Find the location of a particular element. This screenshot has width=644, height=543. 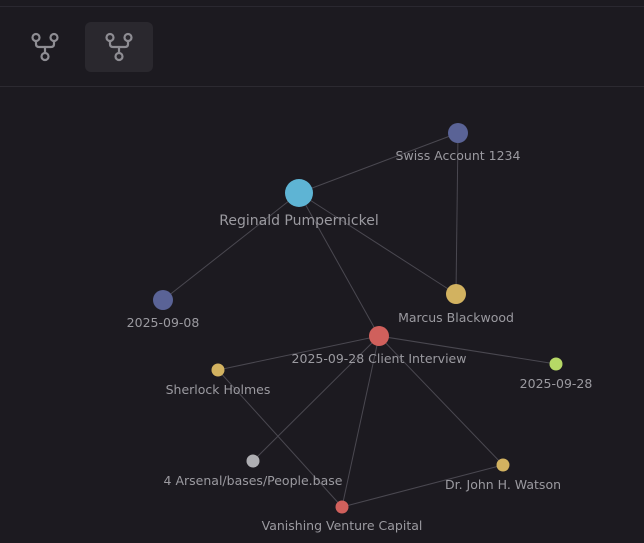

graph-node-marcus: Marcus Blackwood is located at coordinates (456, 304).